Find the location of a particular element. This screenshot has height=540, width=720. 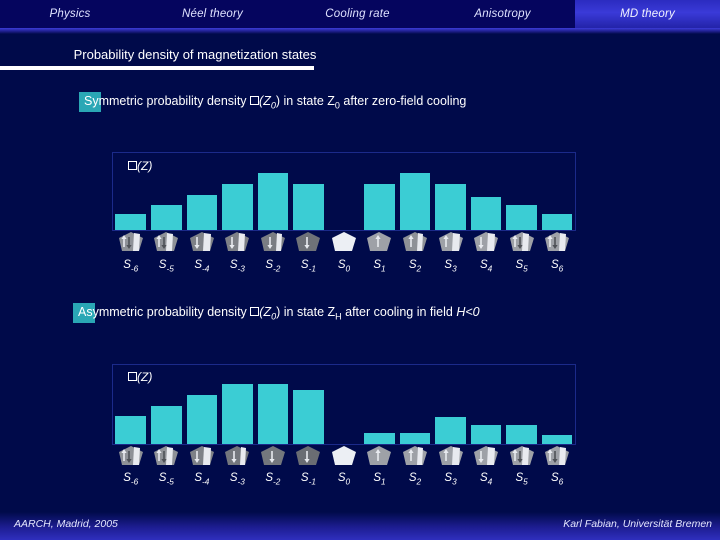

axis-tick-S-6: S-6 is located at coordinates (131, 479).